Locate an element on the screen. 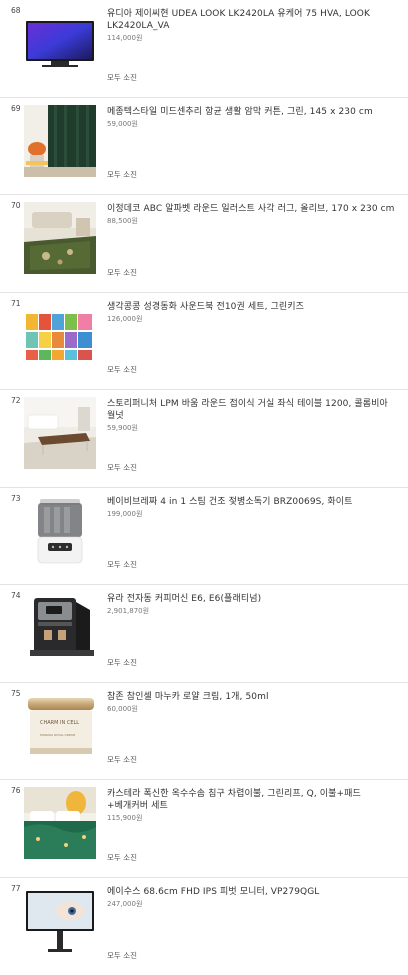 This screenshot has width=408, height=975. rank-number: 75 is located at coordinates (16, 693).